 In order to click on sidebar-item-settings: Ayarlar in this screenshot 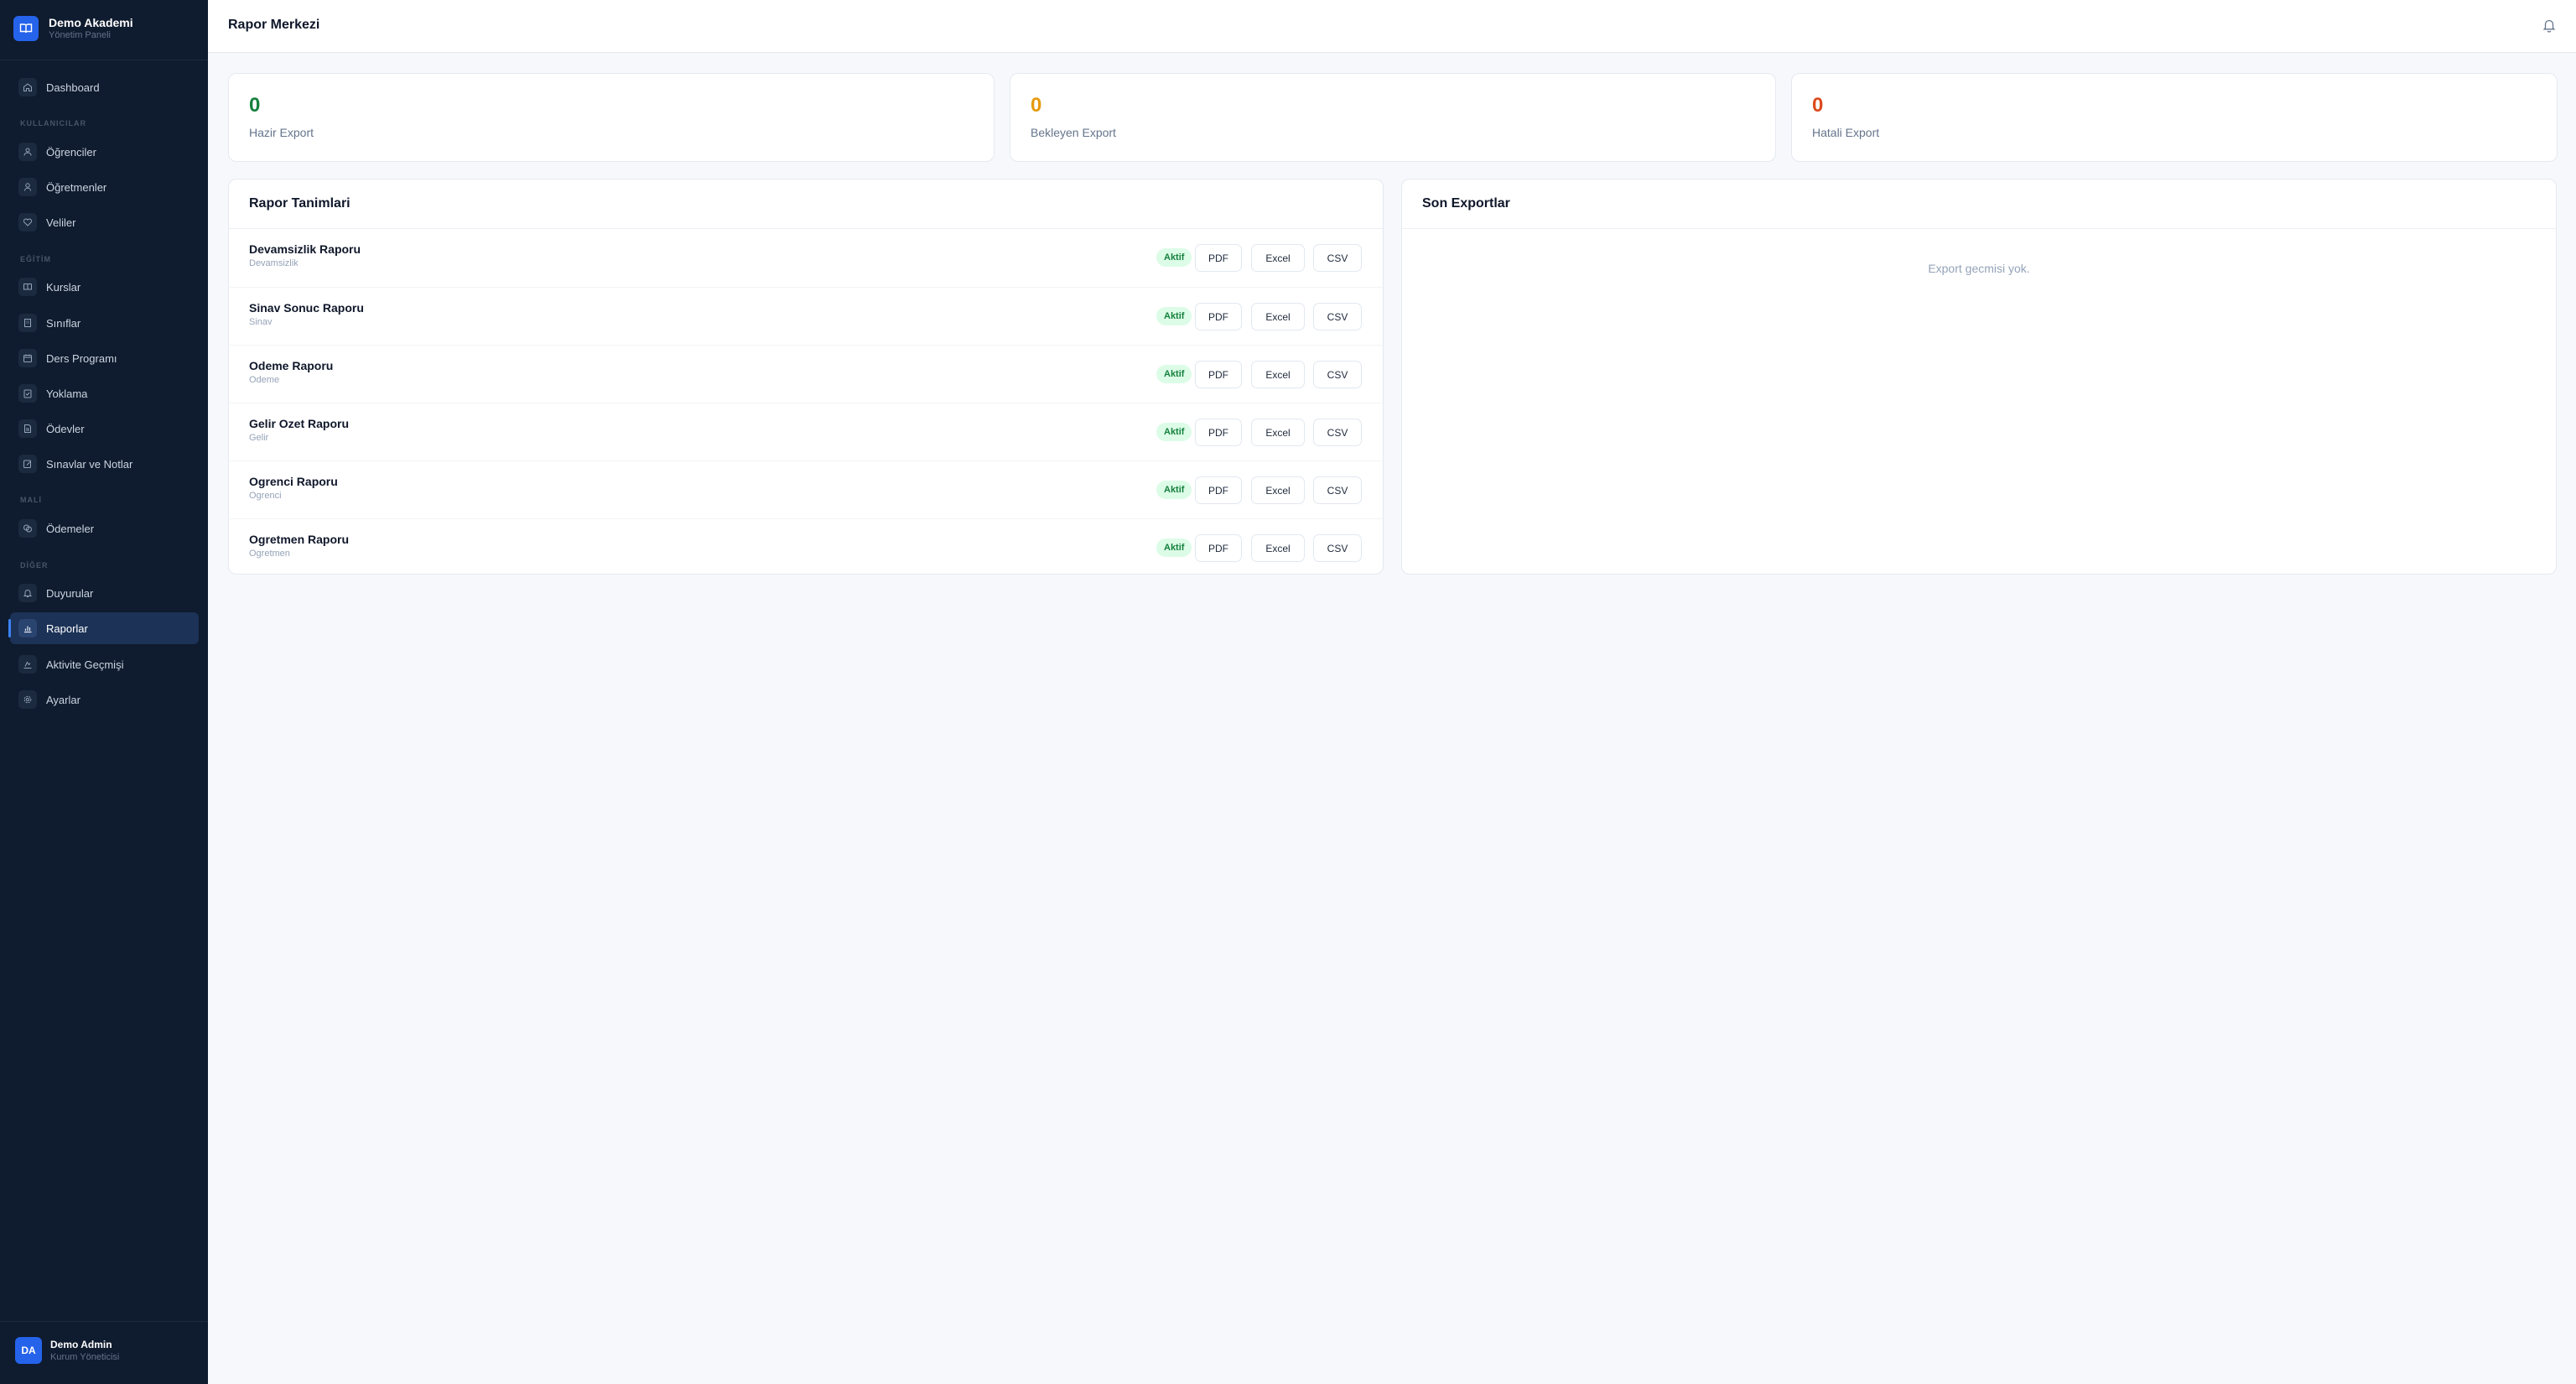, I will do `click(104, 699)`.